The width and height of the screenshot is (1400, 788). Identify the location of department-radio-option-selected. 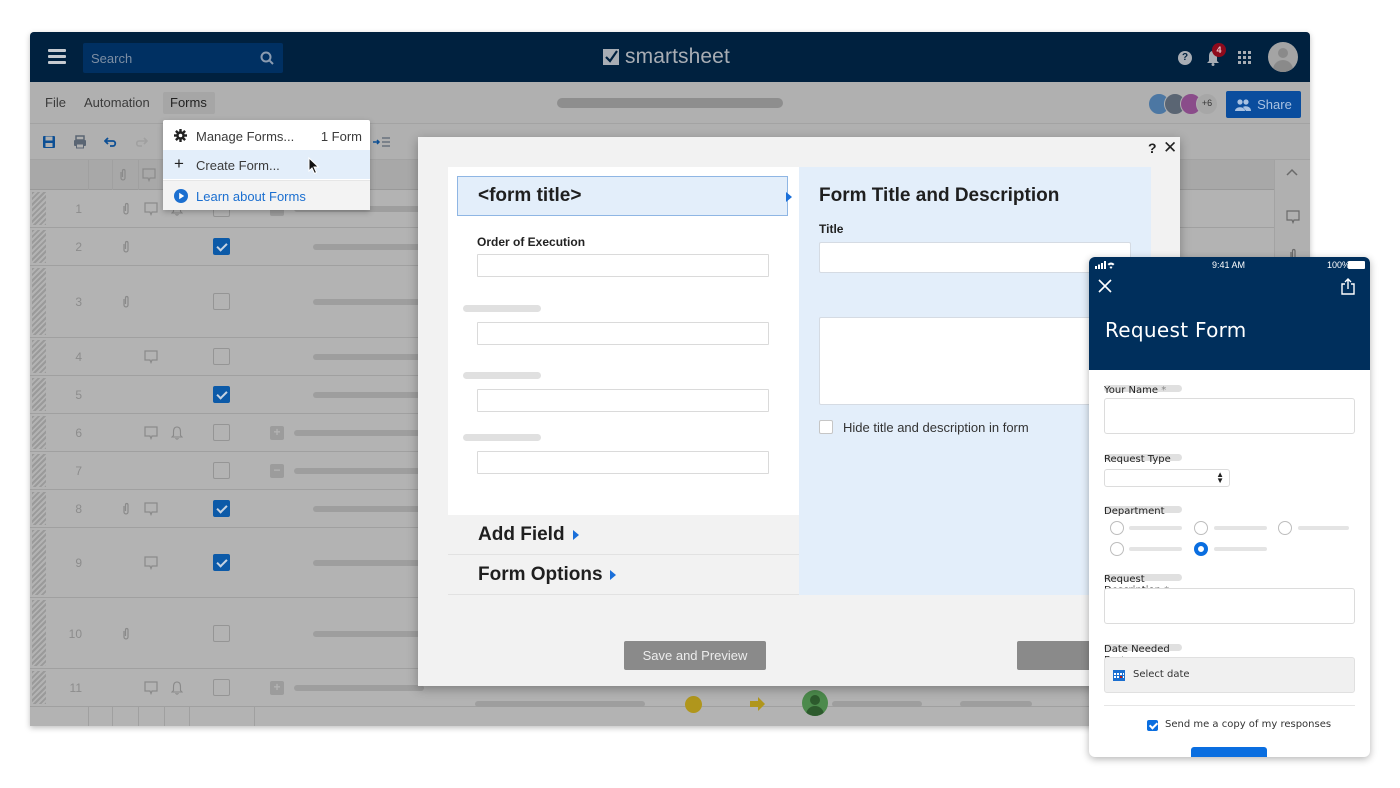
(1201, 549).